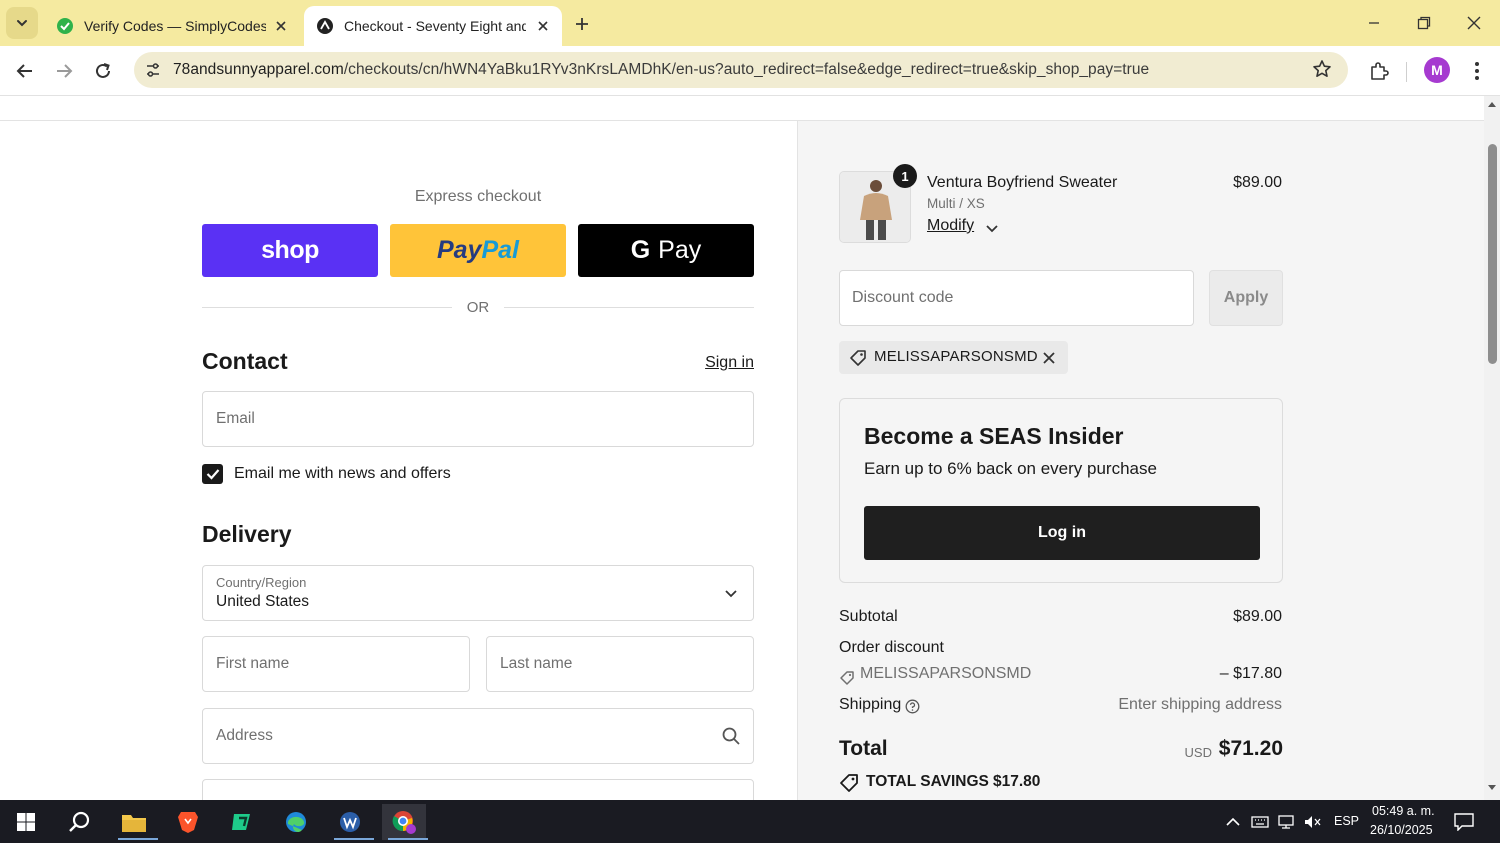  What do you see at coordinates (1403, 811) in the screenshot?
I see `clock-time: 05:49 a. m.` at bounding box center [1403, 811].